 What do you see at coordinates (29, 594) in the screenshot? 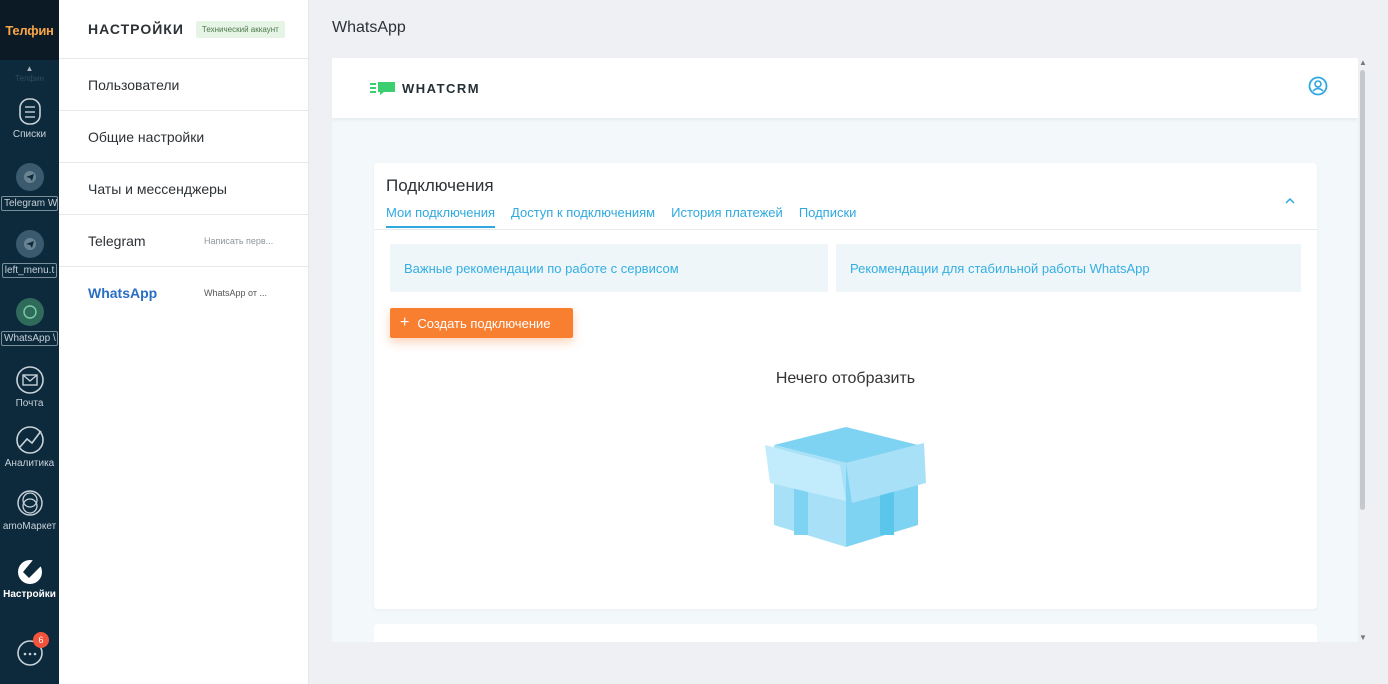
I see `nav-label: Настройки` at bounding box center [29, 594].